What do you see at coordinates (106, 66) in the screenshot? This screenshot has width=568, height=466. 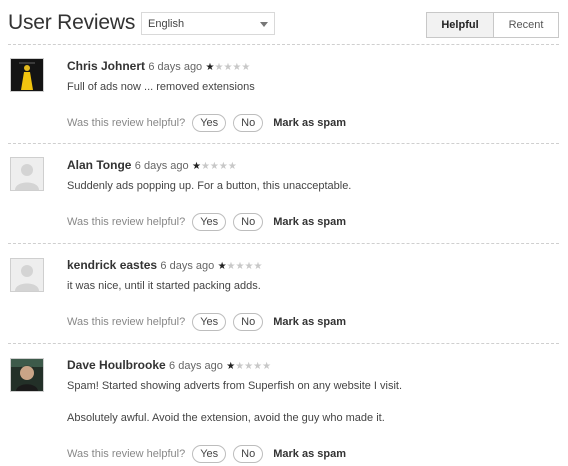 I see `review-author: Chris Johnert` at bounding box center [106, 66].